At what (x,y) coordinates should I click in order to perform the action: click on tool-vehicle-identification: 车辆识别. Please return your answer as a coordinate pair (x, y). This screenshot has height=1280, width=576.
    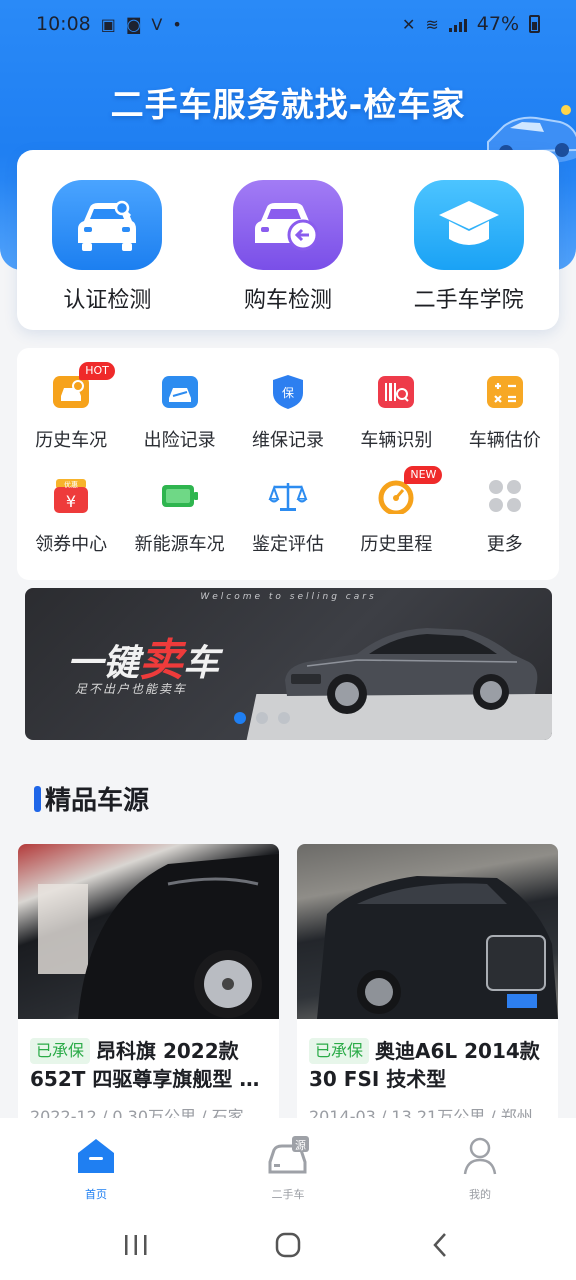
    Looking at the image, I should click on (396, 412).